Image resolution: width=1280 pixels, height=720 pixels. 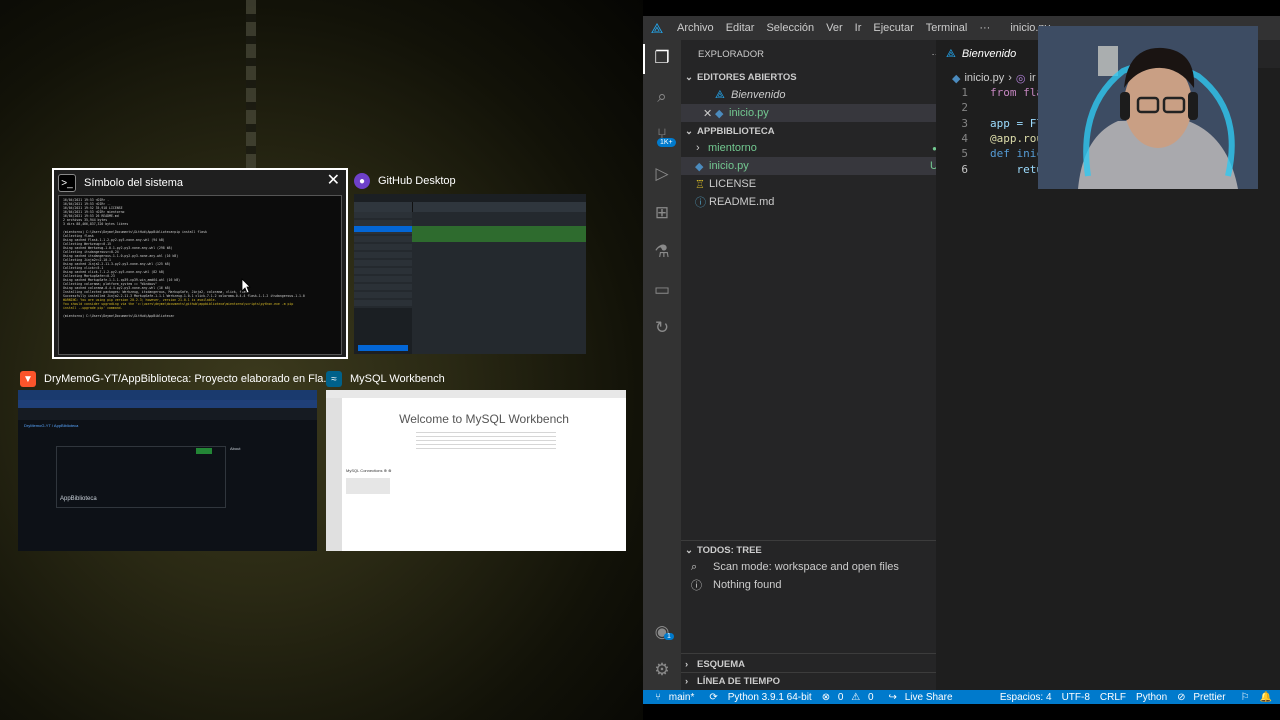 I want to click on project-section: ⌄ APPBIBLIOTECA, so click(x=810, y=131).